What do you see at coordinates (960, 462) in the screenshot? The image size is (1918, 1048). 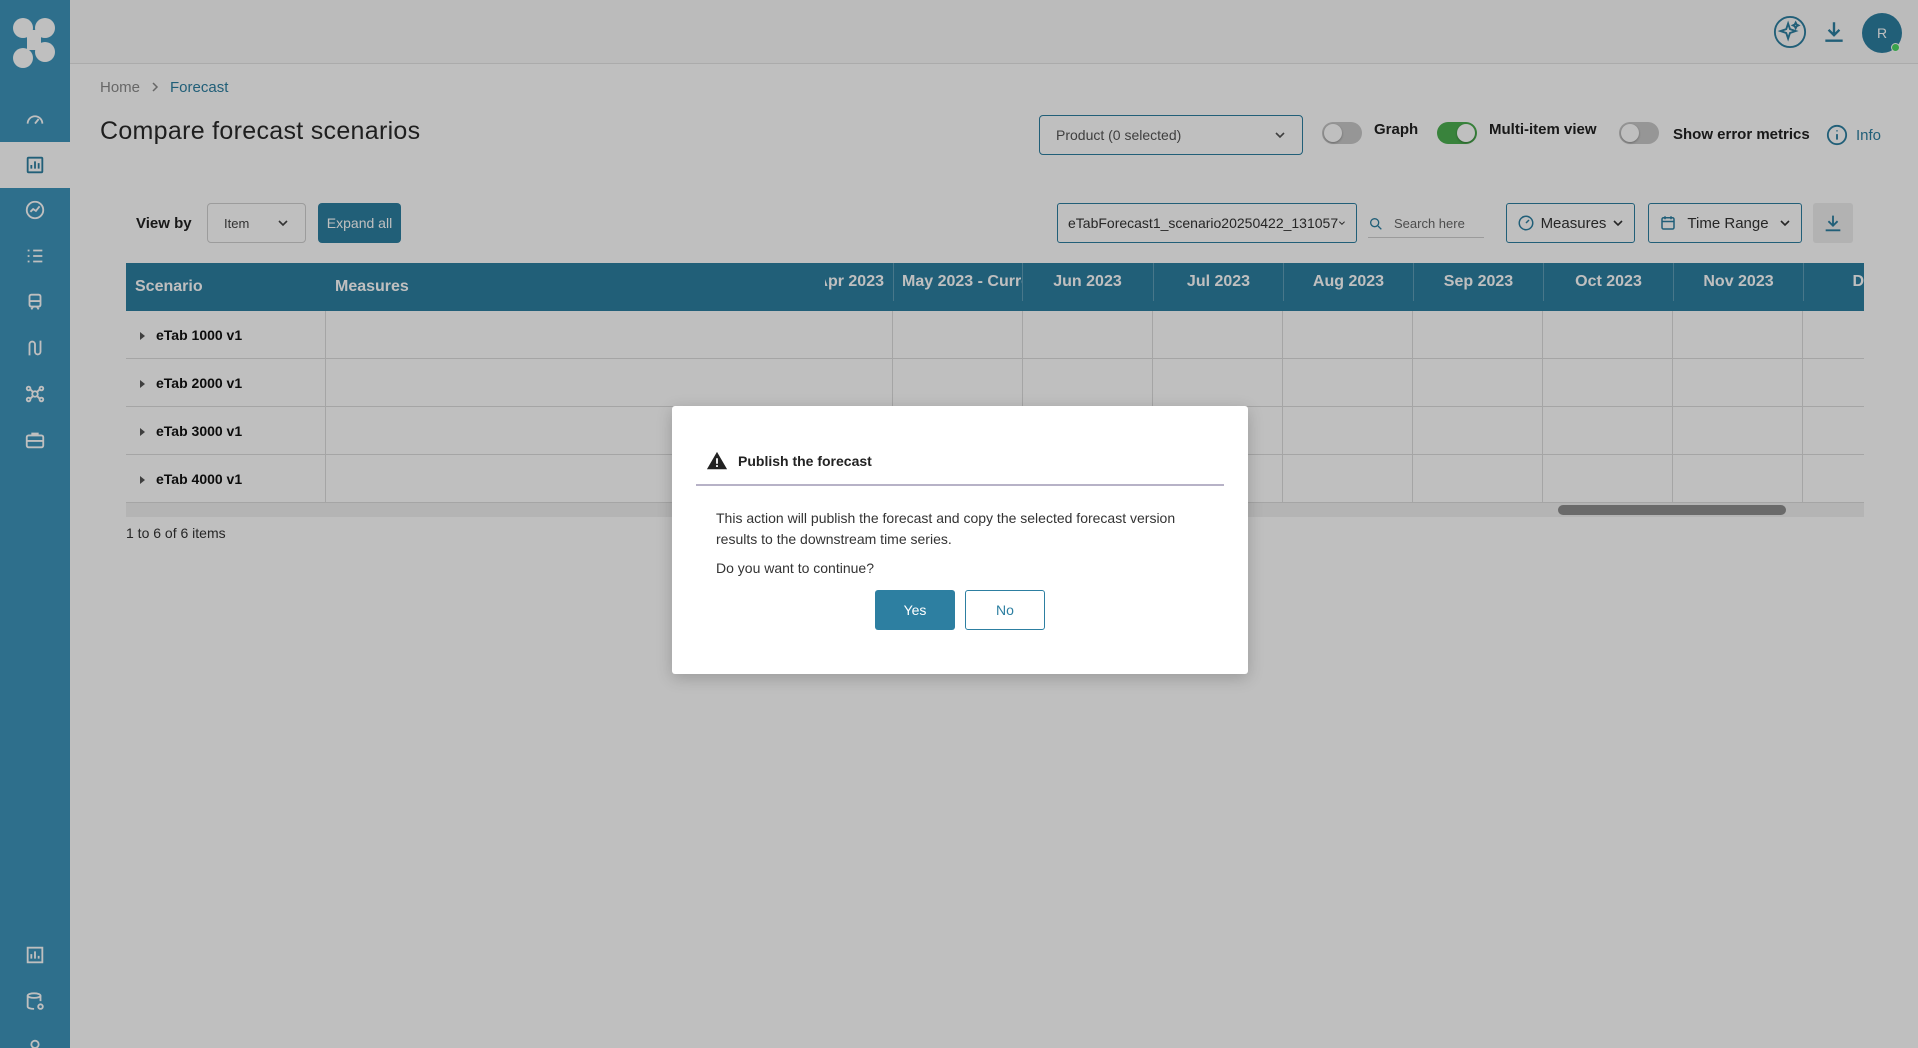 I see `dialog-header: Publish the forecast` at bounding box center [960, 462].